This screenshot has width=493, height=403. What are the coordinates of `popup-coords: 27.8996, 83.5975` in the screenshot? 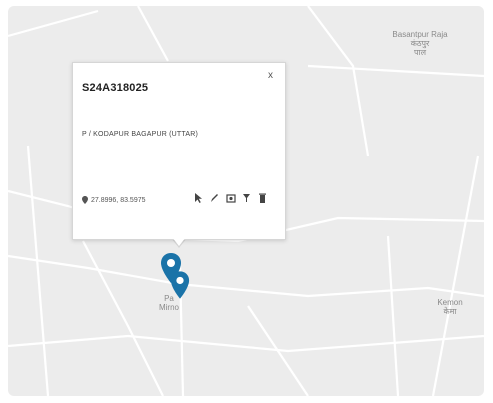 It's located at (114, 200).